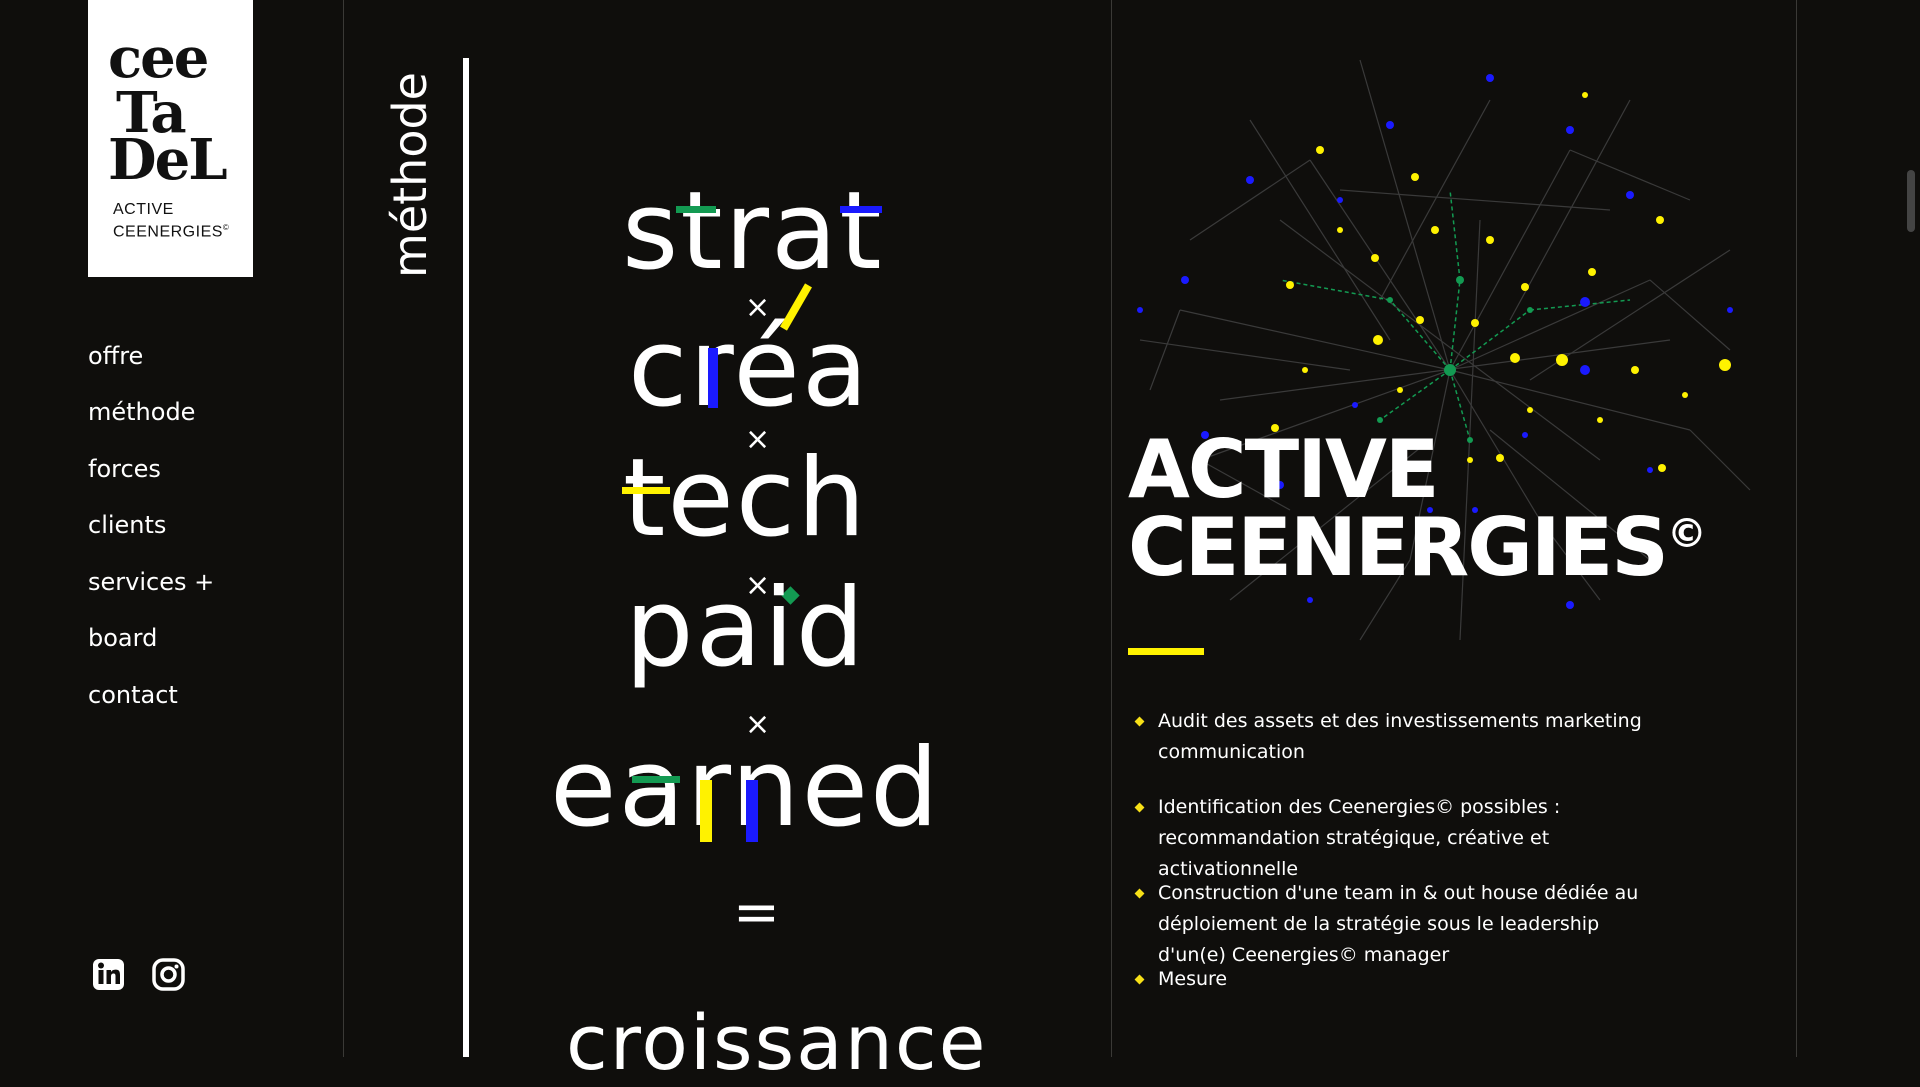  Describe the element at coordinates (115, 356) in the screenshot. I see `nav-item-offre: offre` at that location.